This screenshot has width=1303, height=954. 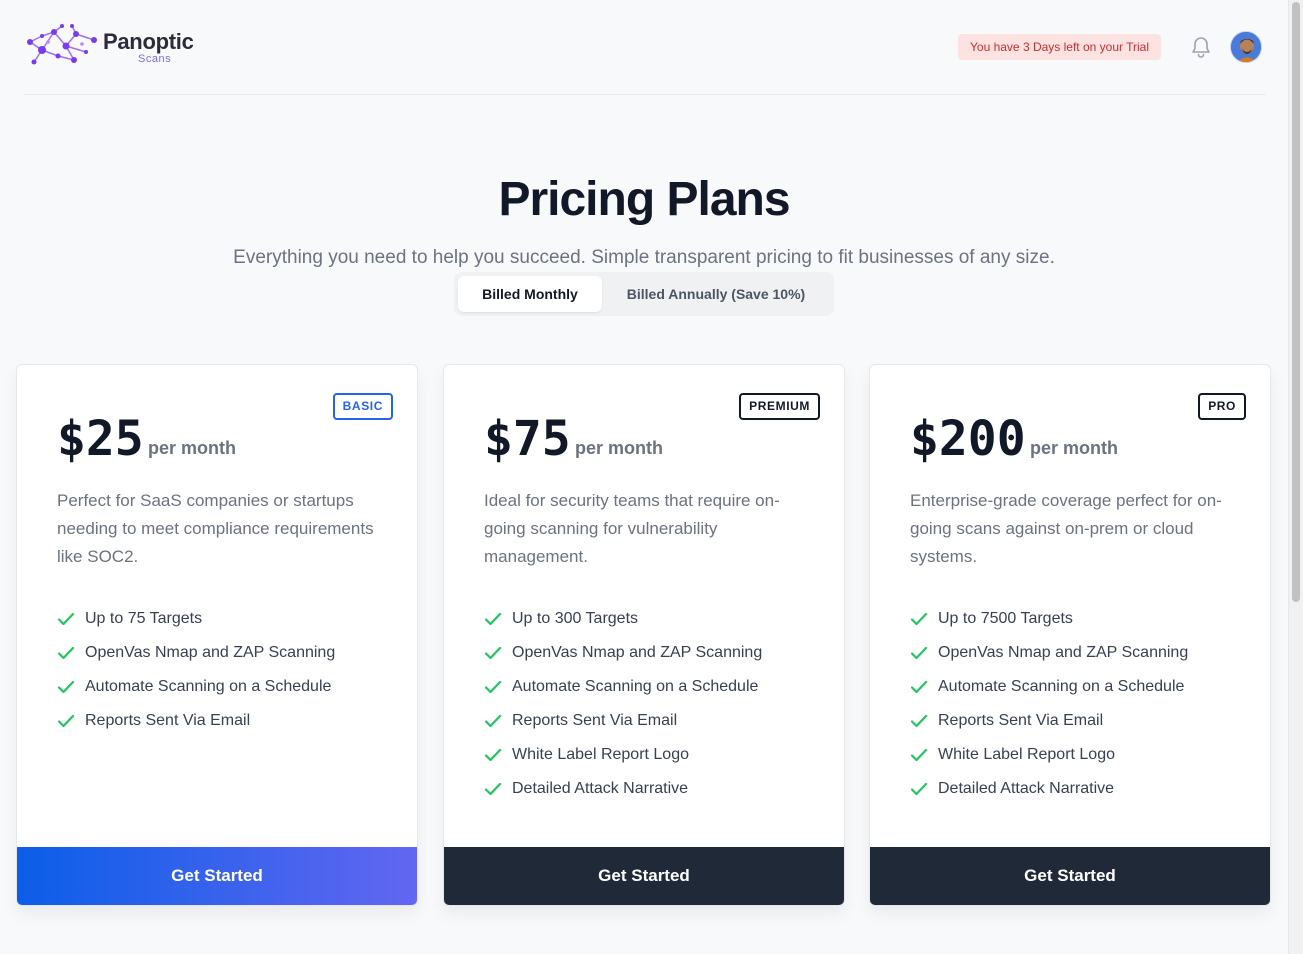 What do you see at coordinates (1201, 47) in the screenshot?
I see `bell-icon` at bounding box center [1201, 47].